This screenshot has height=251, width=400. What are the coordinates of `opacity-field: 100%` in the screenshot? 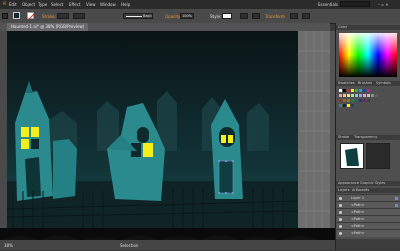 It's located at (187, 16).